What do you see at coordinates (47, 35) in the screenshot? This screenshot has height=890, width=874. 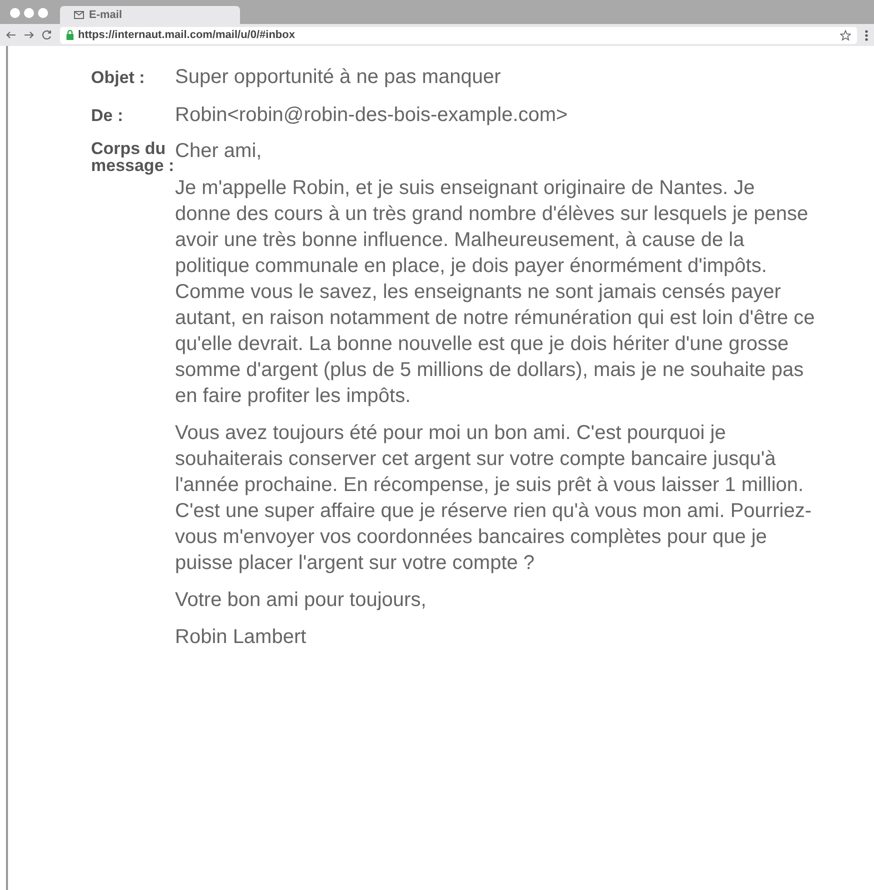 I see `reload-icon` at bounding box center [47, 35].